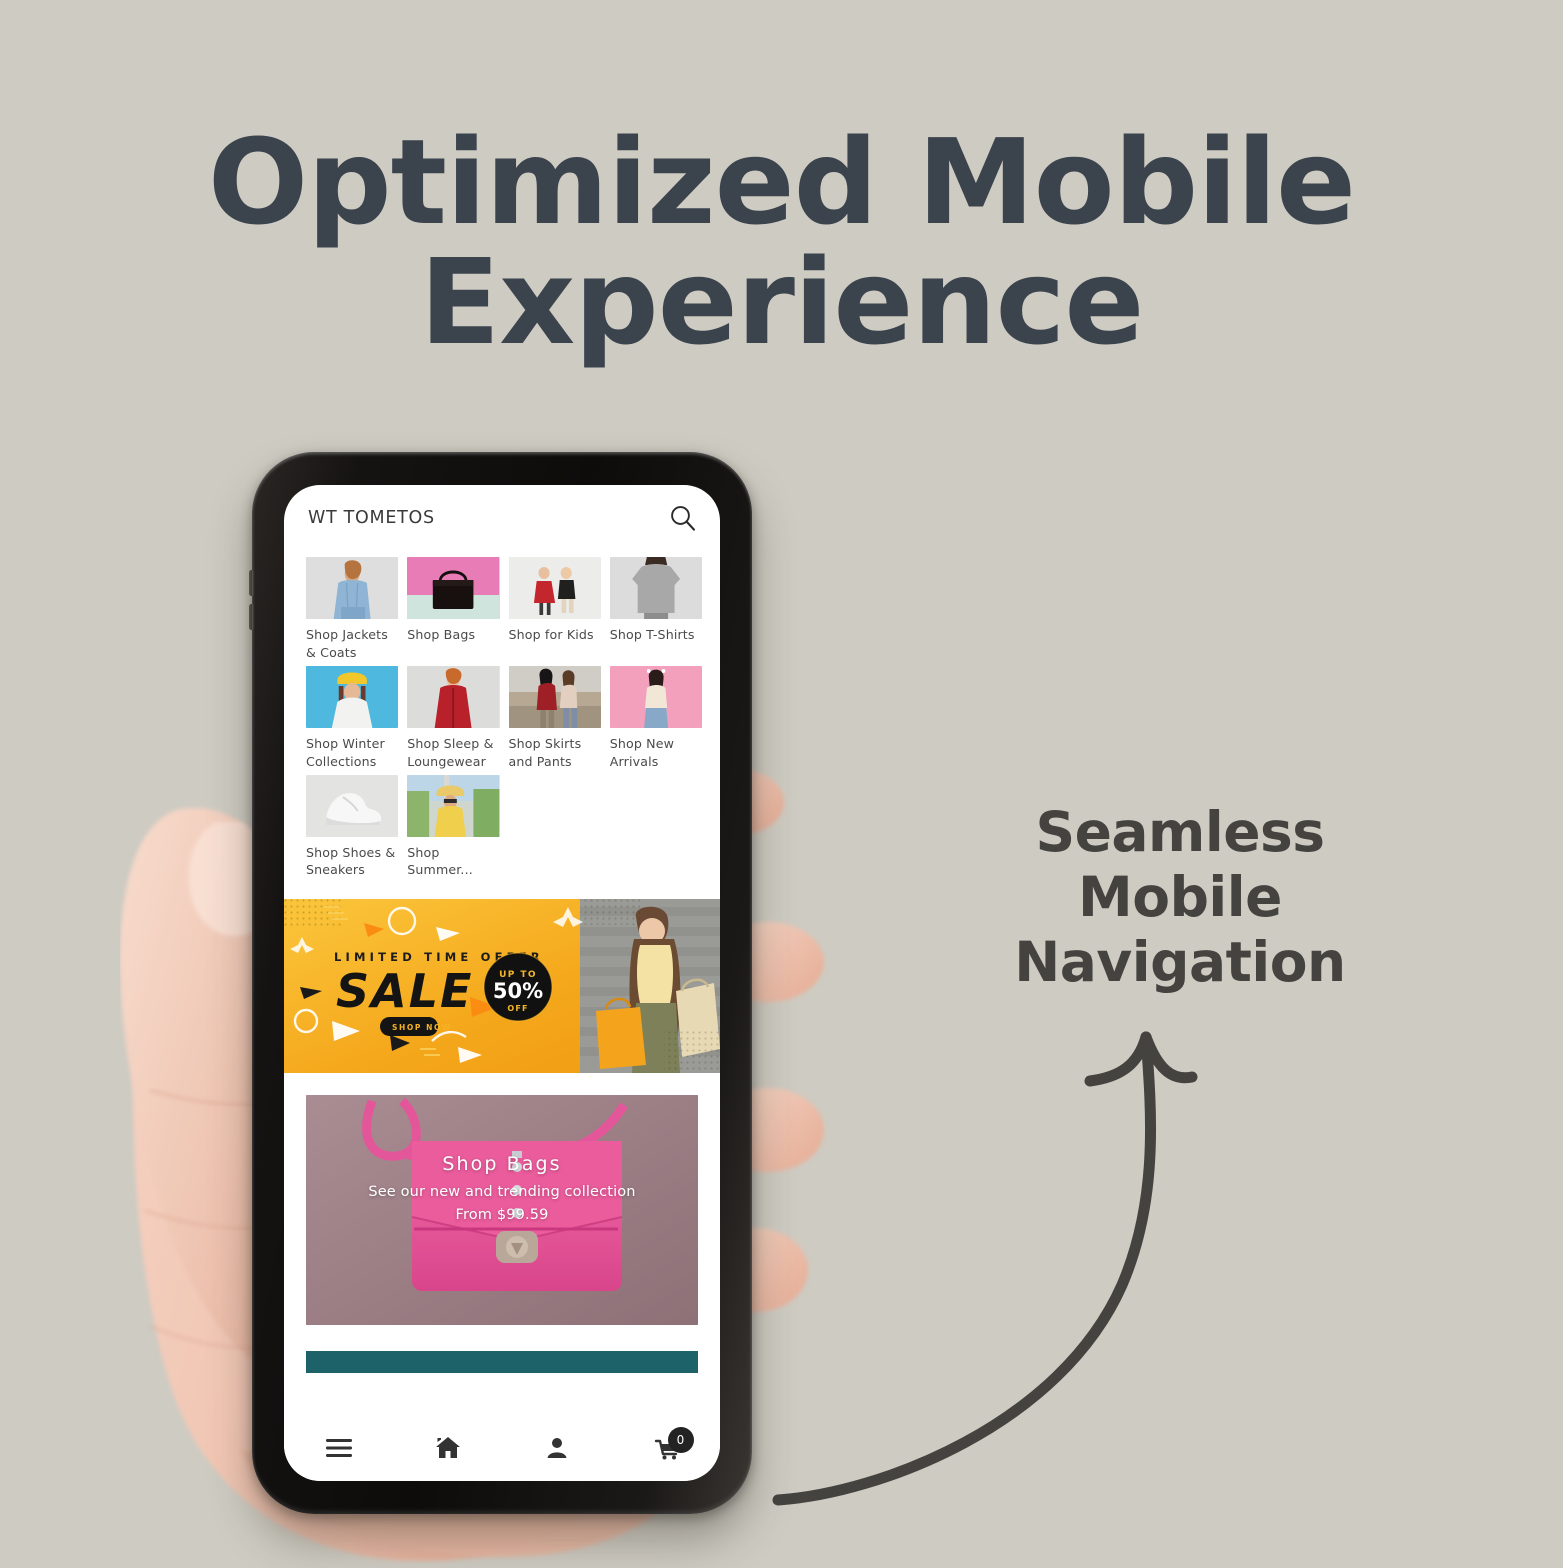 The image size is (1563, 1568). Describe the element at coordinates (518, 991) in the screenshot. I see `svg-text: 50%` at that location.